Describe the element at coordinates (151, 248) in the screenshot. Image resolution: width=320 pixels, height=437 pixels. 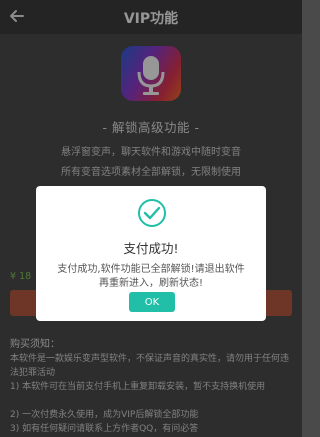
I see `dialog-title: 支付成功!` at that location.